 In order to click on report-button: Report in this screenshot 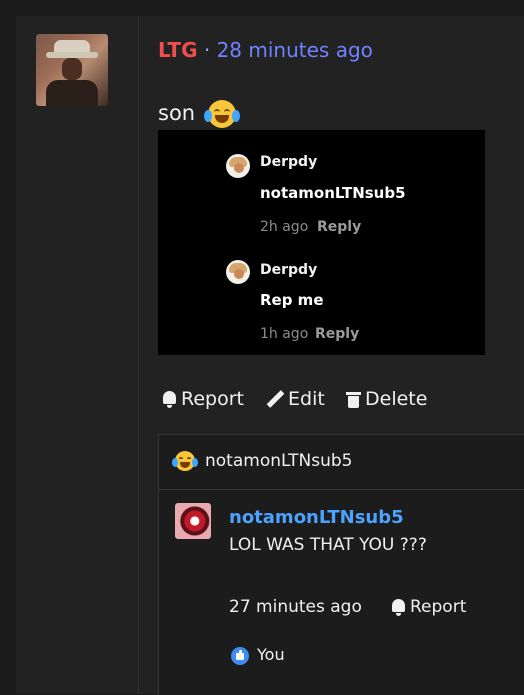, I will do `click(203, 399)`.